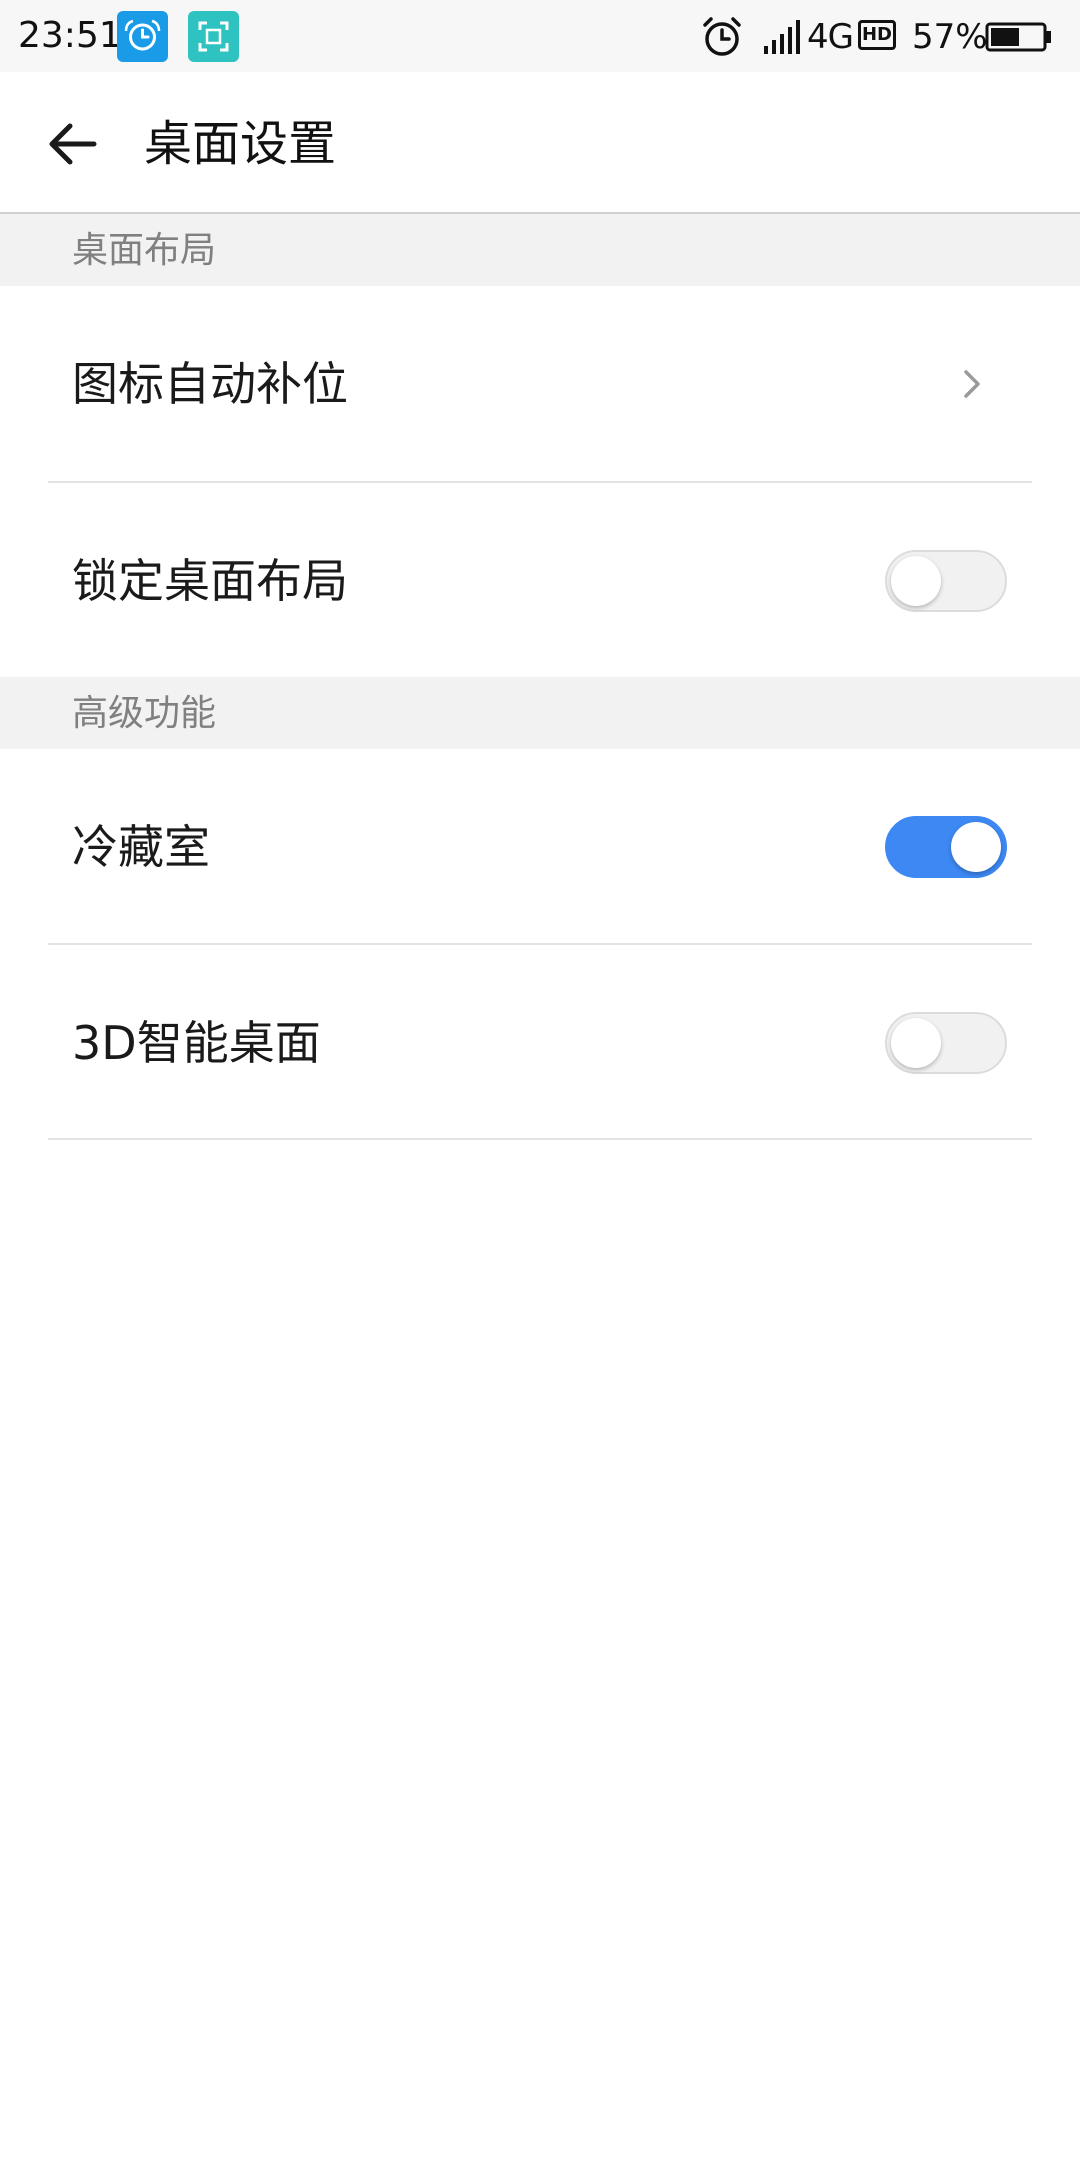  I want to click on hd-badge: HD, so click(877, 35).